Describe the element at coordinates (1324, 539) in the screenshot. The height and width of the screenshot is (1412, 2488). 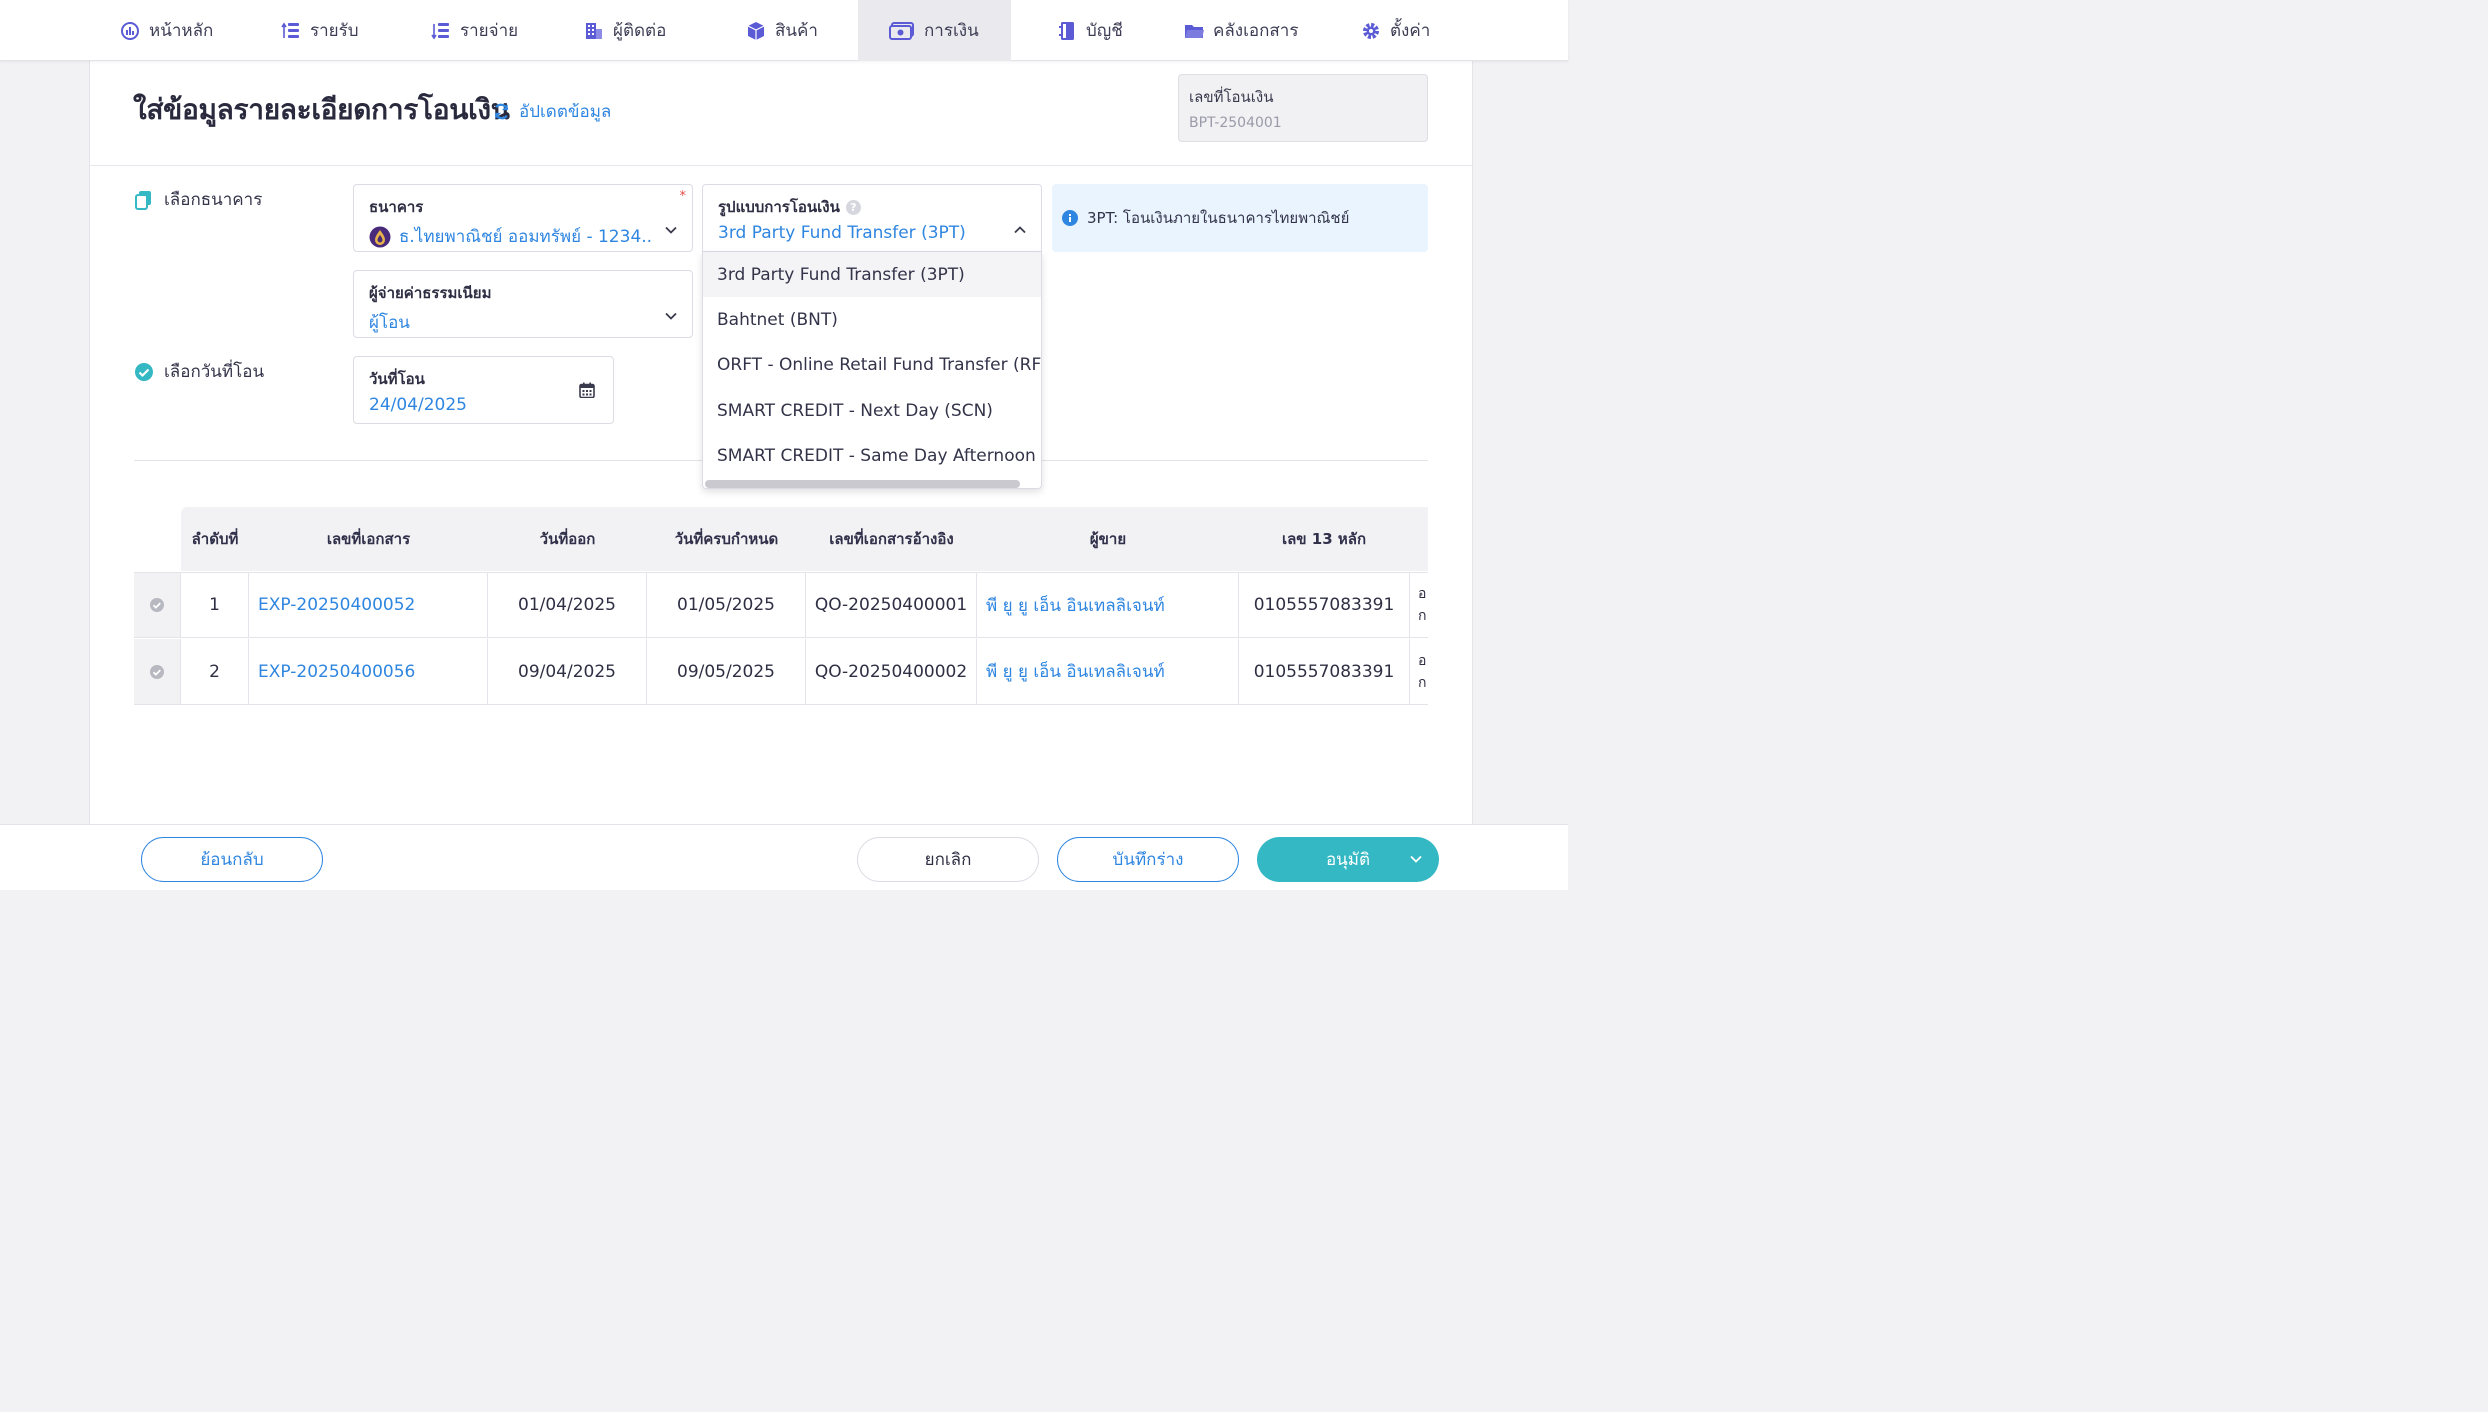
I see `col-header-tax-id: เลข 13 หลัก` at that location.